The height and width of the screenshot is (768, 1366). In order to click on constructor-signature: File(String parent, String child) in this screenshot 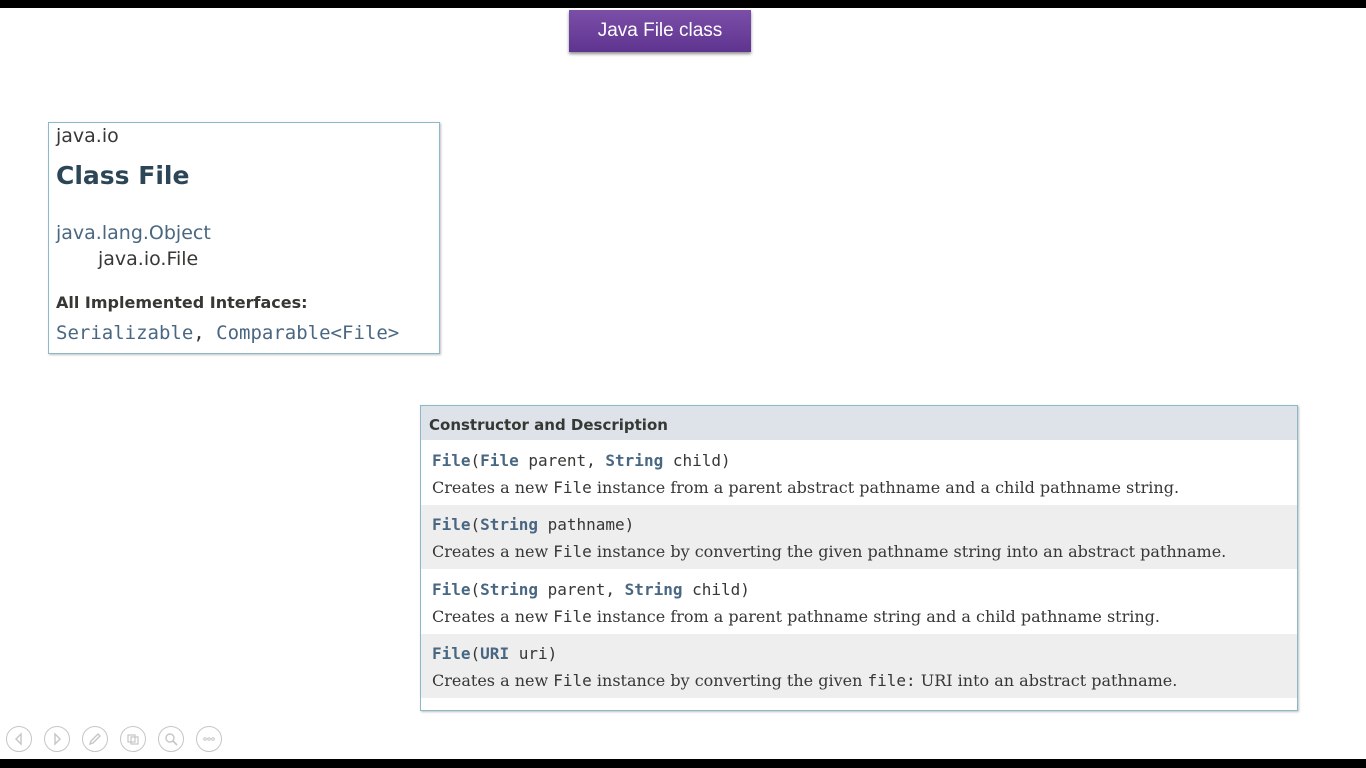, I will do `click(591, 589)`.